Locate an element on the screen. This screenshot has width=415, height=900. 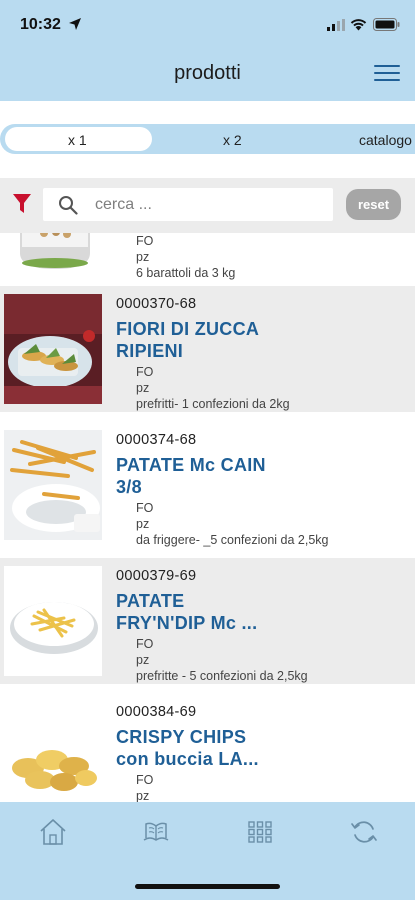
product-code: 0000384-69 is located at coordinates (156, 712).